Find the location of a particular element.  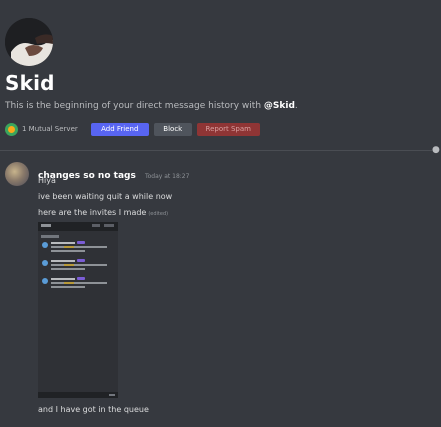

mutual-servers-link: 1 Mutual Server is located at coordinates (50, 129).